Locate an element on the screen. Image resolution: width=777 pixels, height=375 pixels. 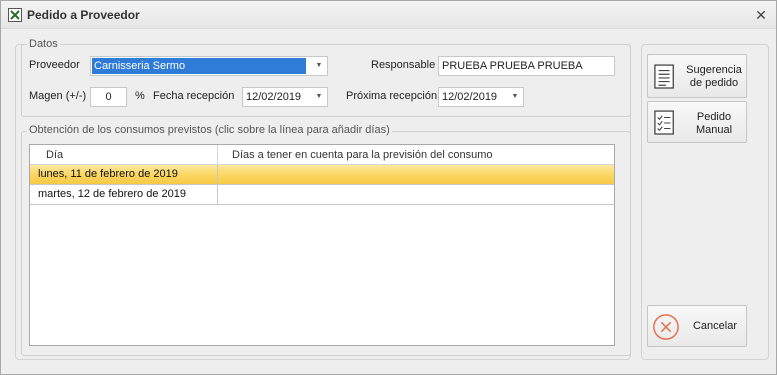
close-icon: ✕ is located at coordinates (761, 15).